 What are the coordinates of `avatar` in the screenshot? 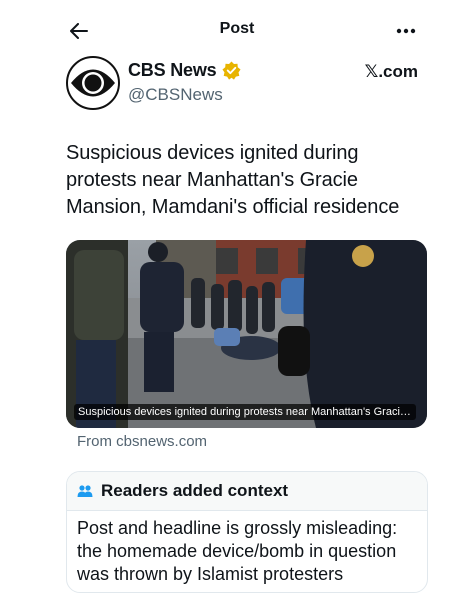 It's located at (93, 83).